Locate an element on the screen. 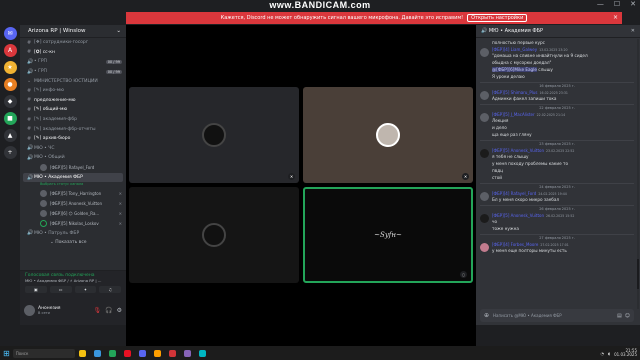  message-timestamp: 22.02.2025 21:14 is located at coordinates (551, 115).